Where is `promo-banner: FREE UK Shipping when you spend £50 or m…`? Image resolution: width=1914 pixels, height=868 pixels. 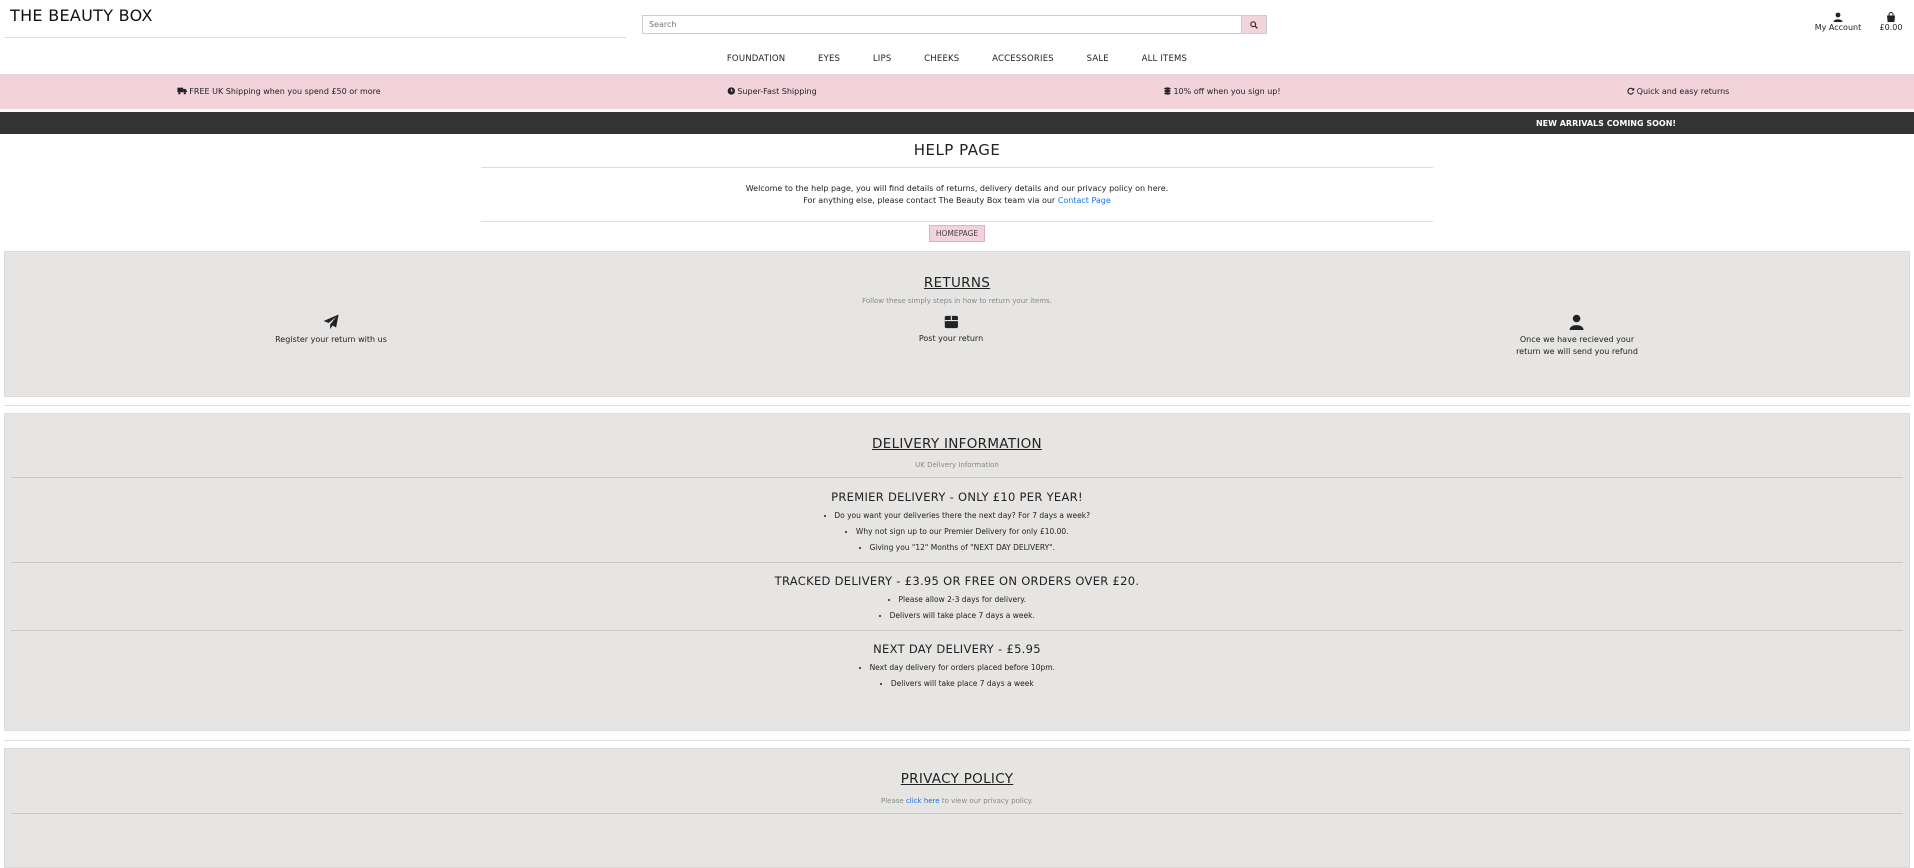 promo-banner: FREE UK Shipping when you spend £50 or m… is located at coordinates (957, 91).